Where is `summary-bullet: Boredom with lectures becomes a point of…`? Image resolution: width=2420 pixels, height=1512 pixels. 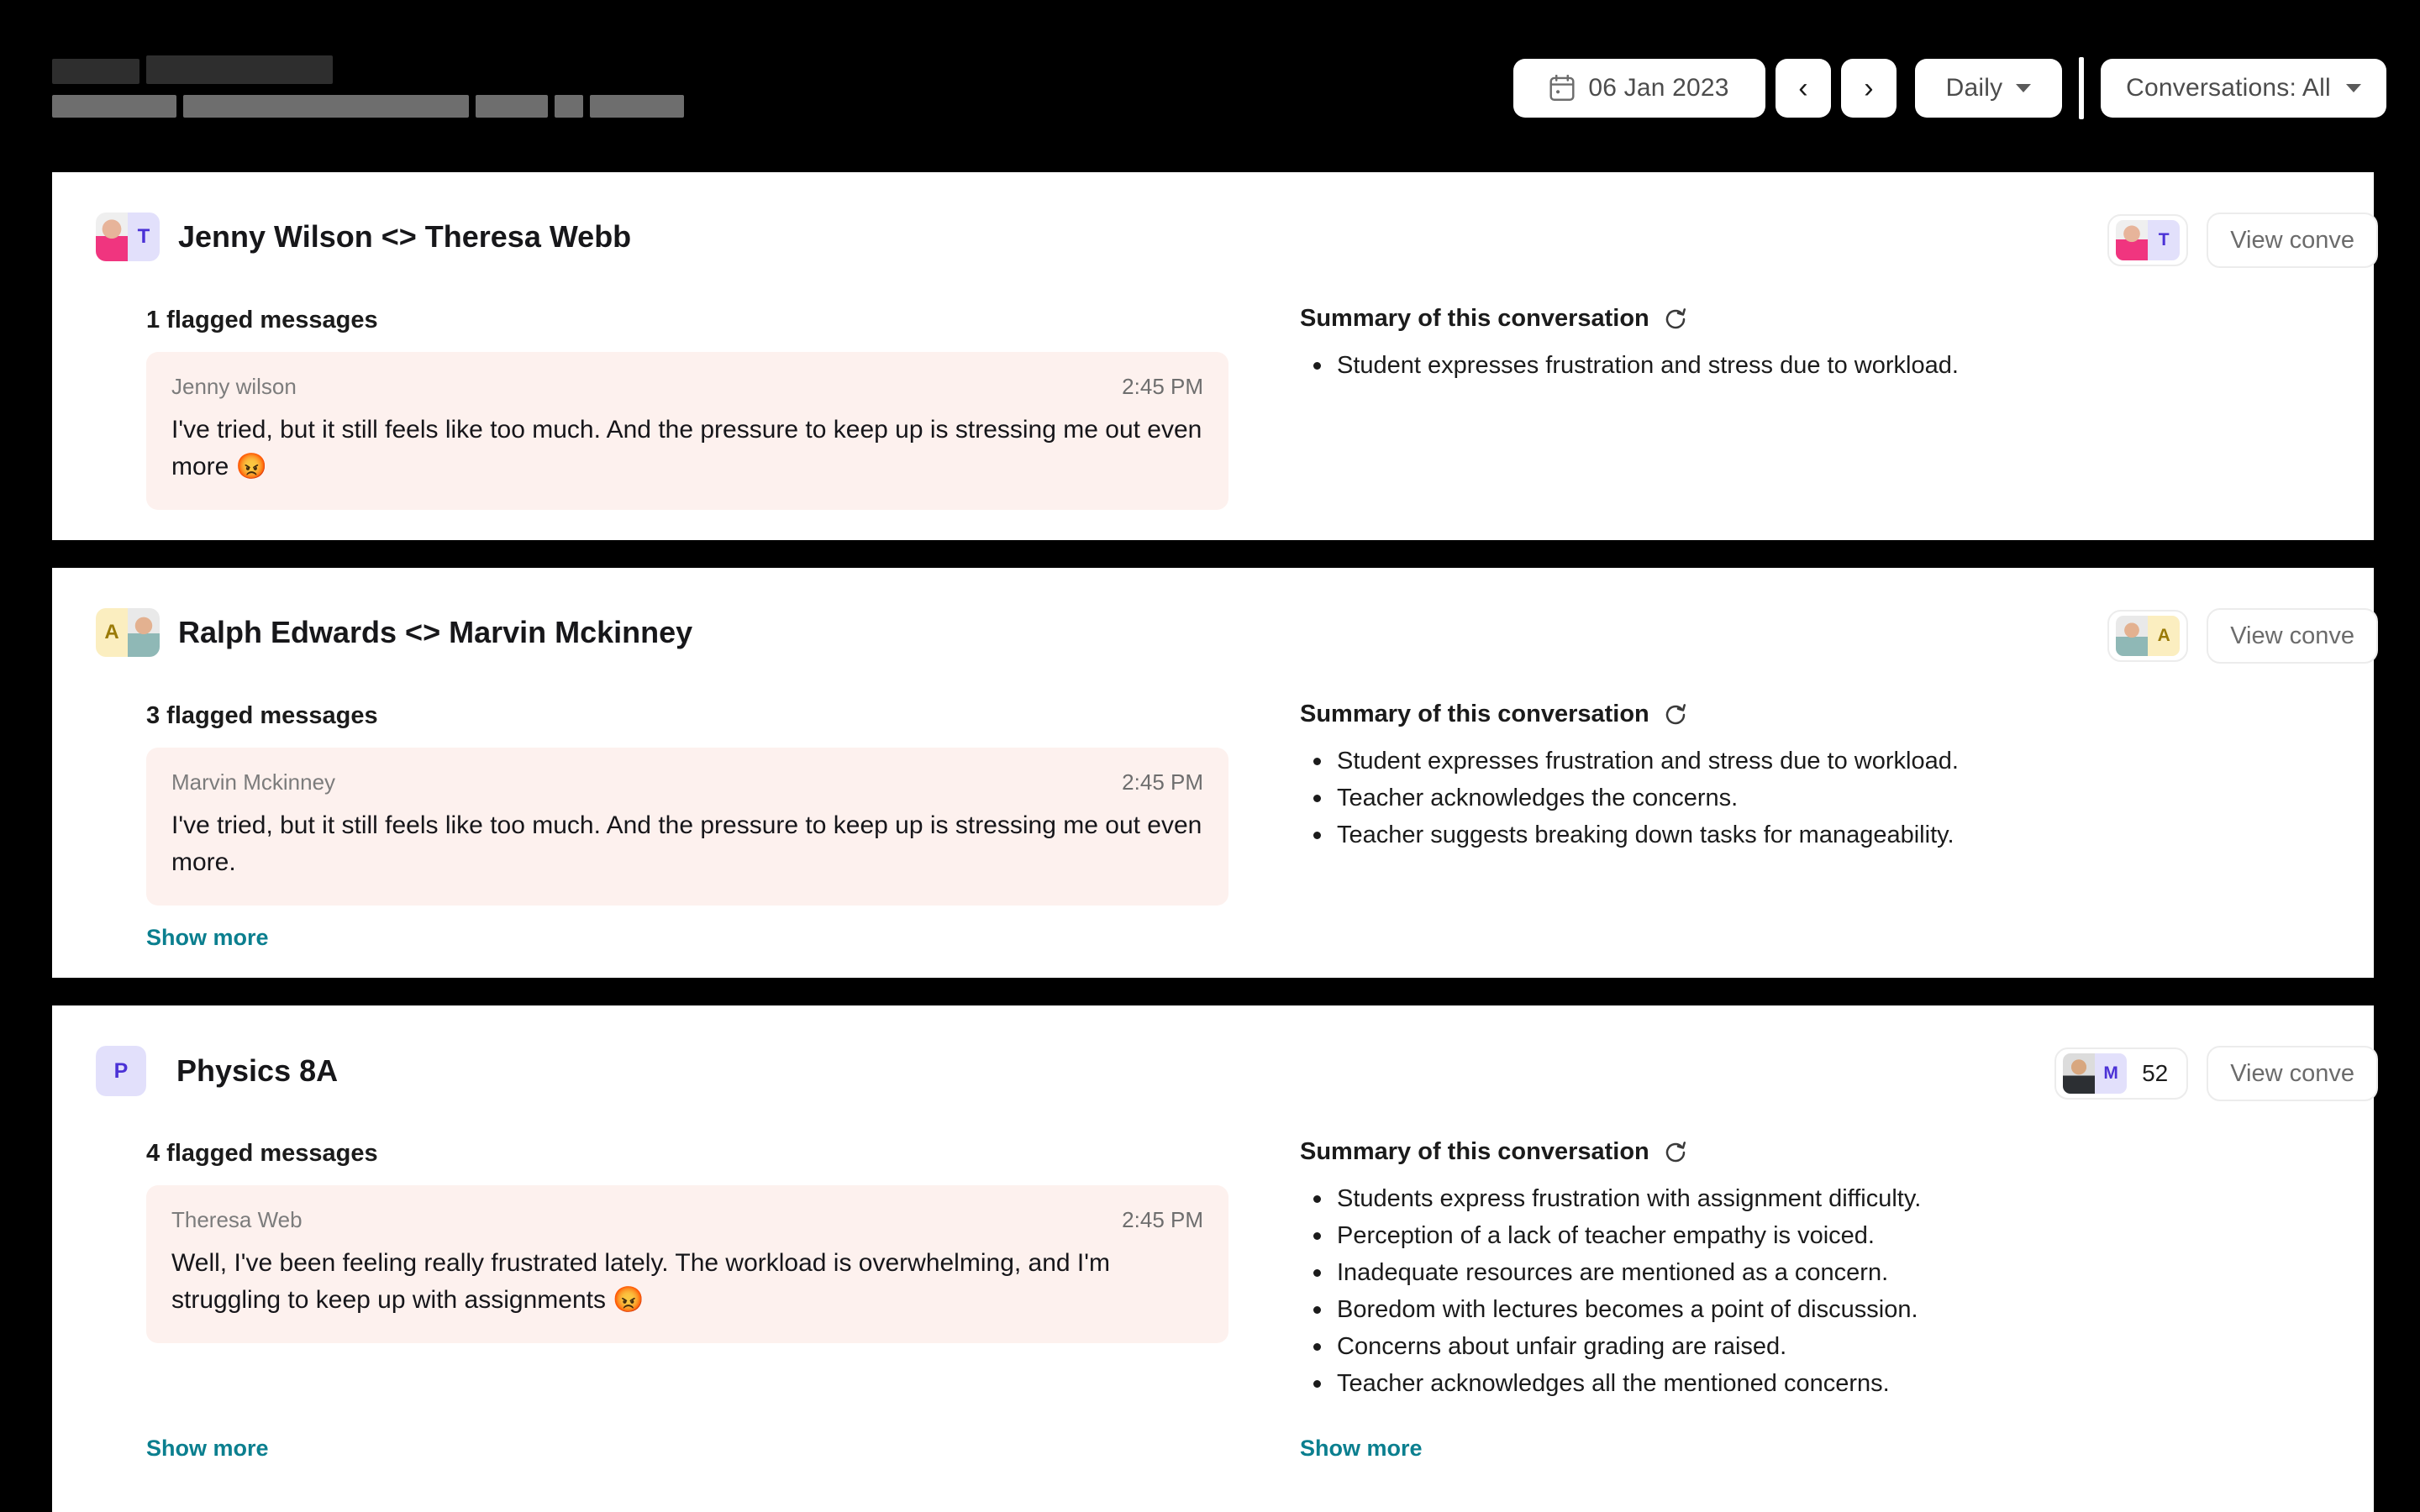
summary-bullet: Boredom with lectures becomes a point of… is located at coordinates (1610, 1309).